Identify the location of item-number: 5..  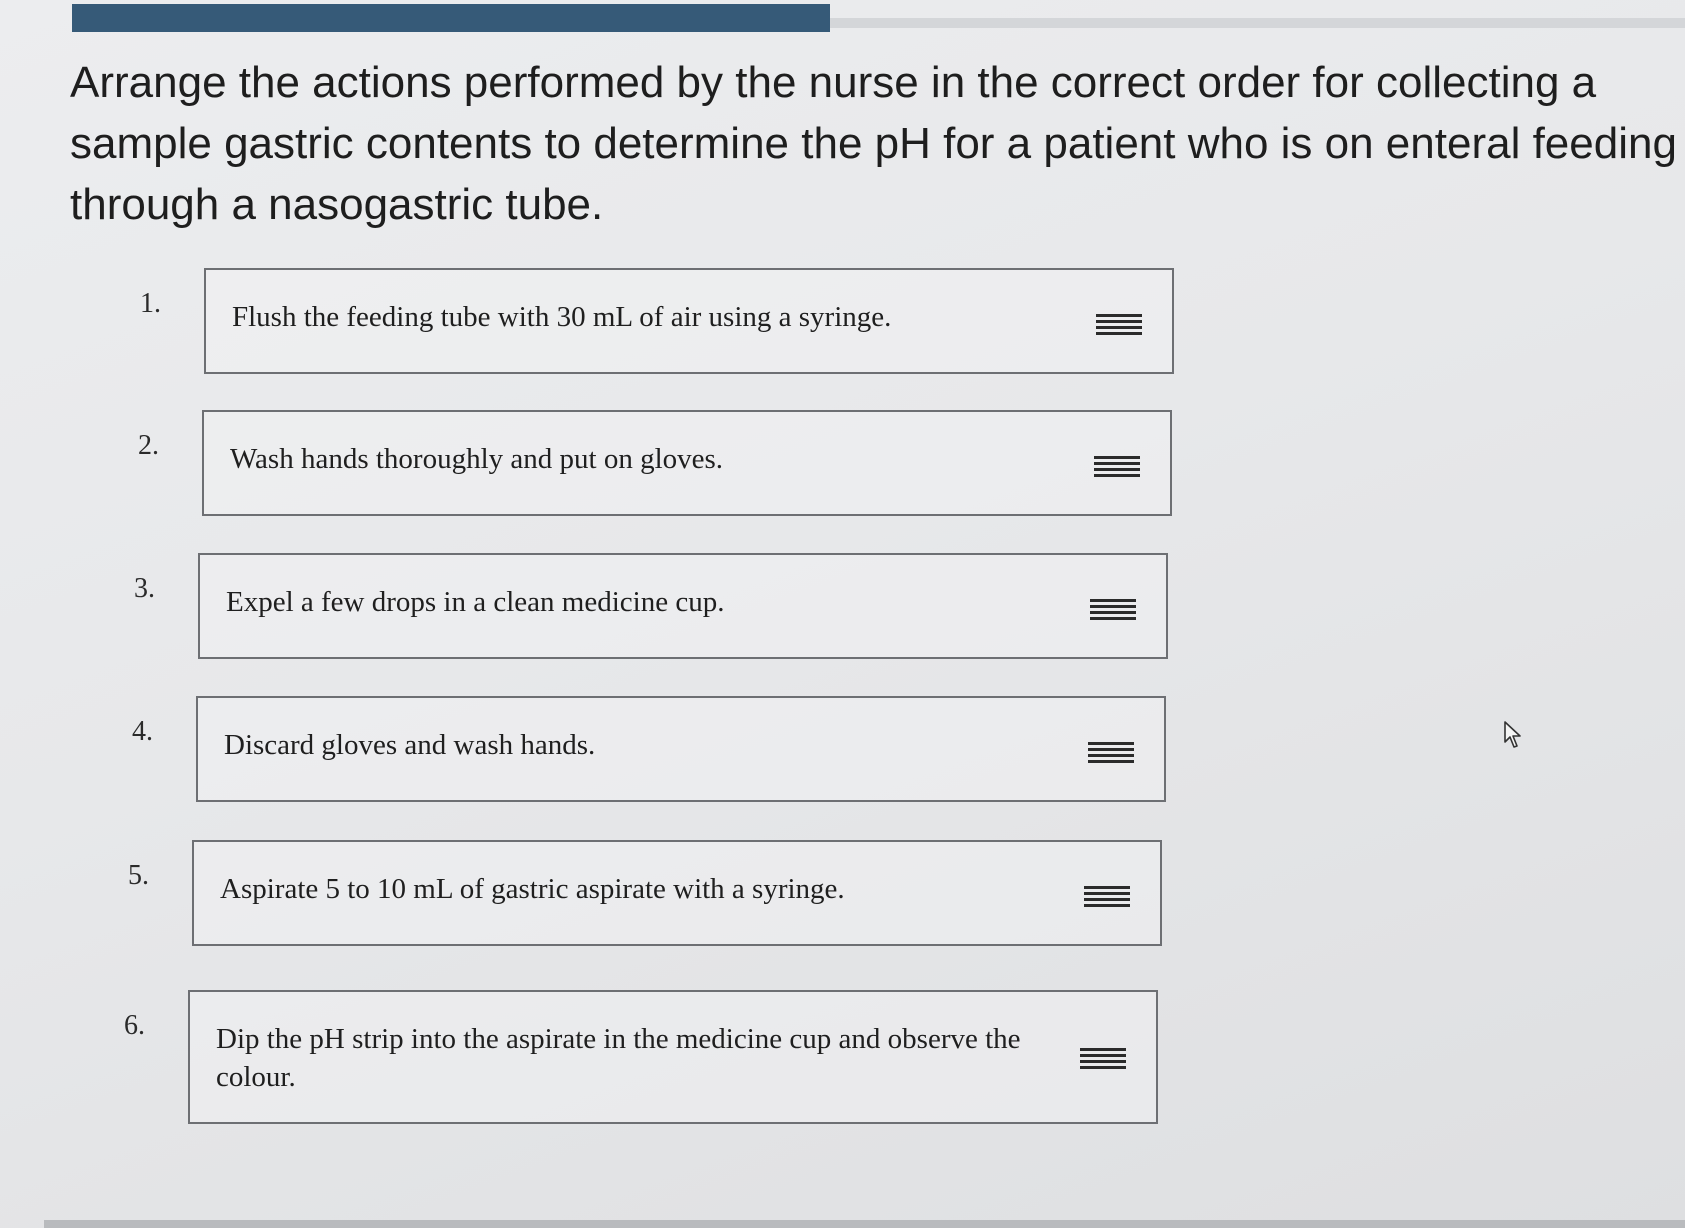
(138, 875).